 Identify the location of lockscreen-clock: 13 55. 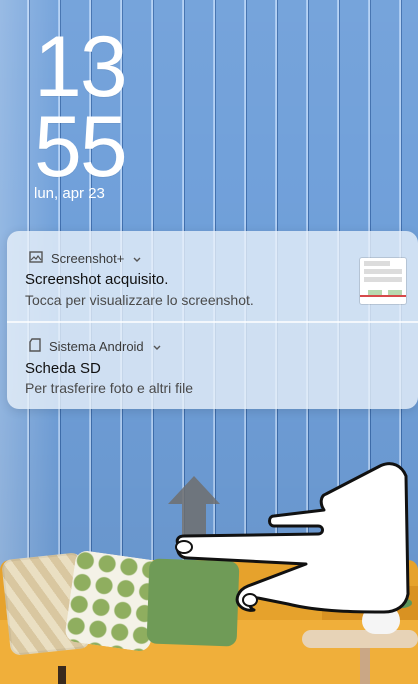
(81, 107).